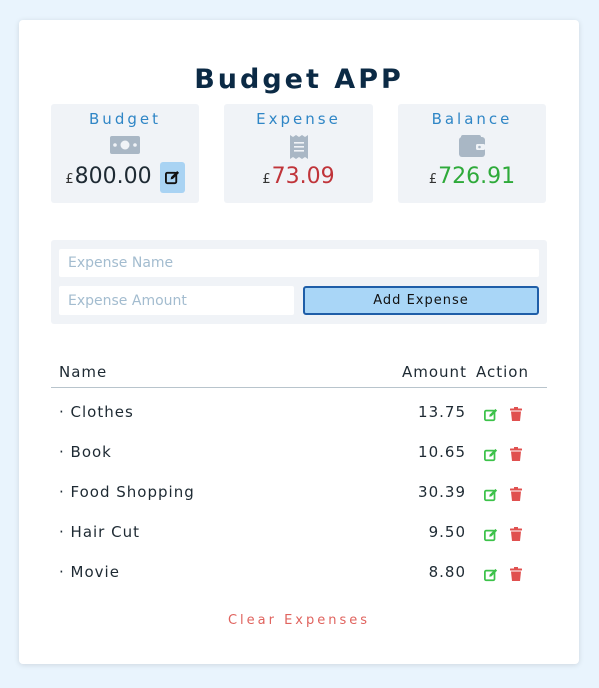 The height and width of the screenshot is (688, 599). I want to click on balance-value: £ 726.91, so click(472, 176).